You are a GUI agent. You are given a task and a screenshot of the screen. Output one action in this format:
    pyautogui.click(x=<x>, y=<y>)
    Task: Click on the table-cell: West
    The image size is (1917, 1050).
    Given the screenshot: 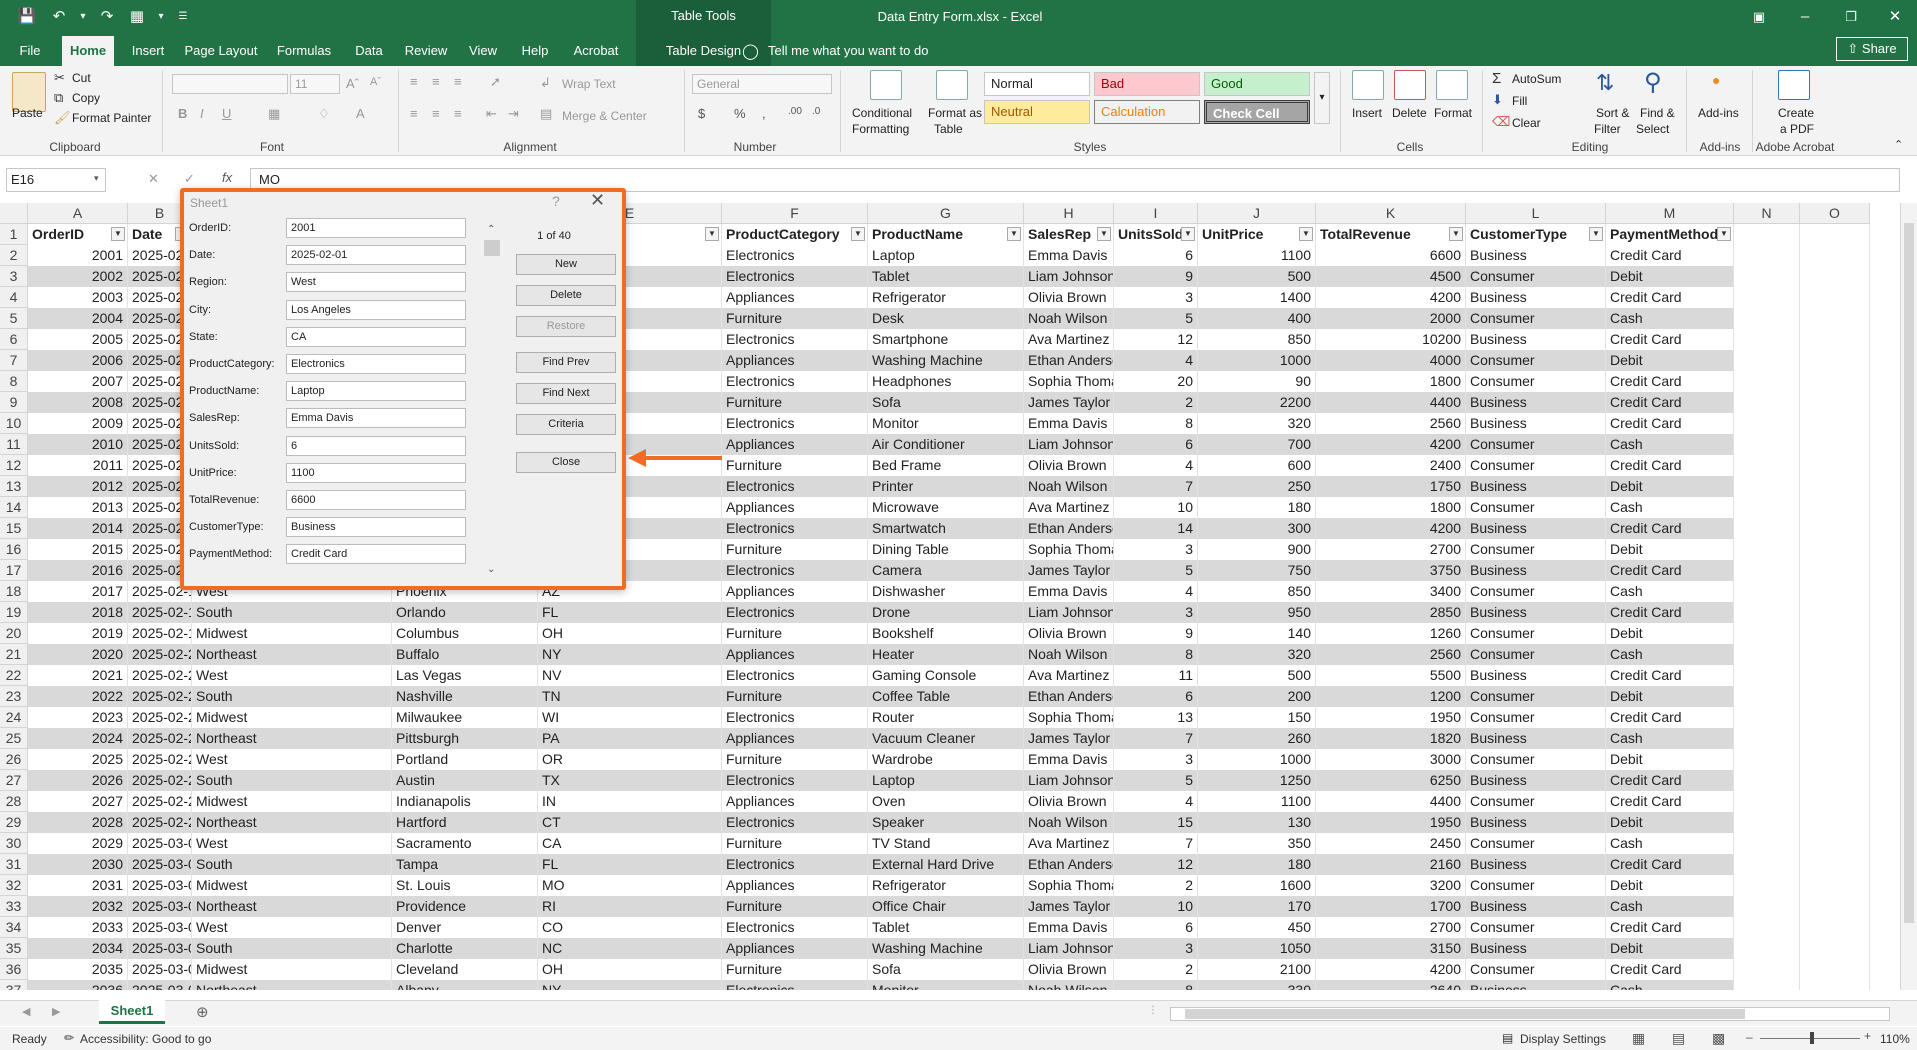 What is the action you would take?
    pyautogui.click(x=292, y=759)
    